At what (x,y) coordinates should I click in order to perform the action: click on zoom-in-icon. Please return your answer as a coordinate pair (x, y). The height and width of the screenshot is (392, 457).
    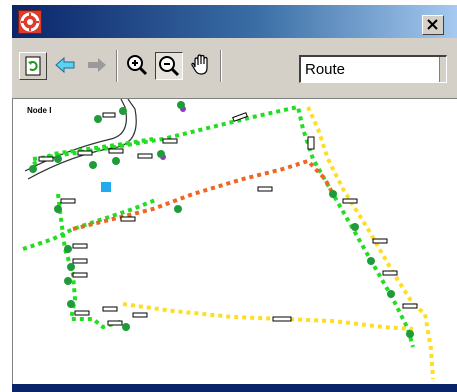
    Looking at the image, I should click on (137, 65).